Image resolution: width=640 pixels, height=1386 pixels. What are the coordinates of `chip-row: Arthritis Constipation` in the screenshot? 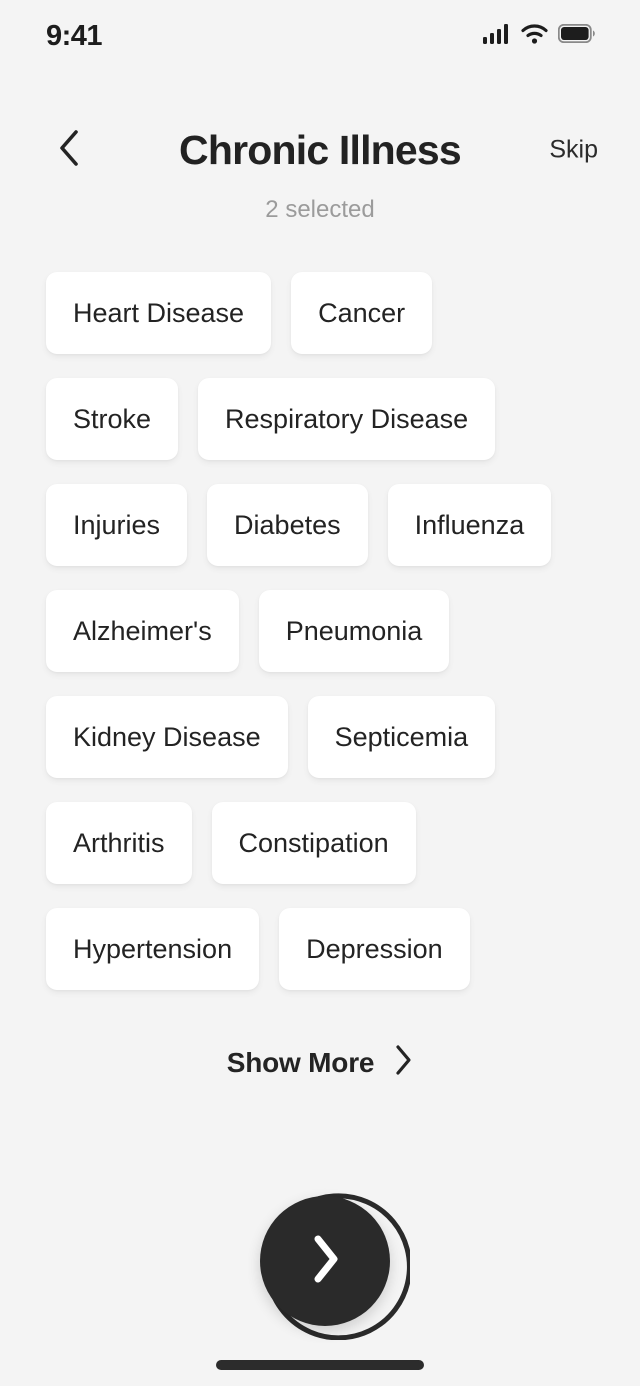 It's located at (326, 843).